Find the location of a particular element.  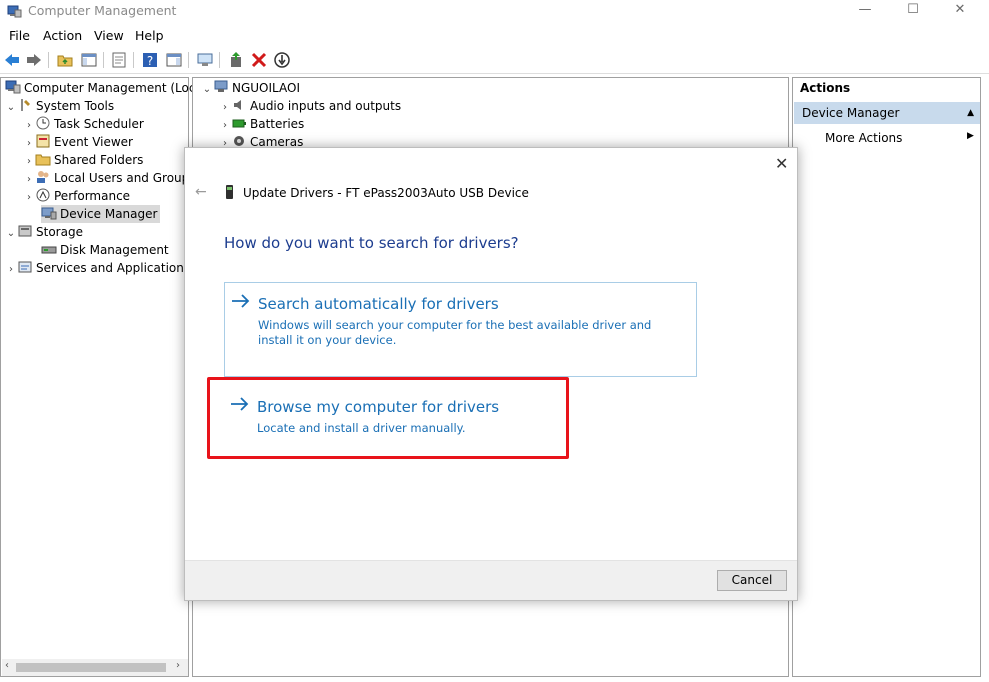

menu-view: View is located at coordinates (109, 35).